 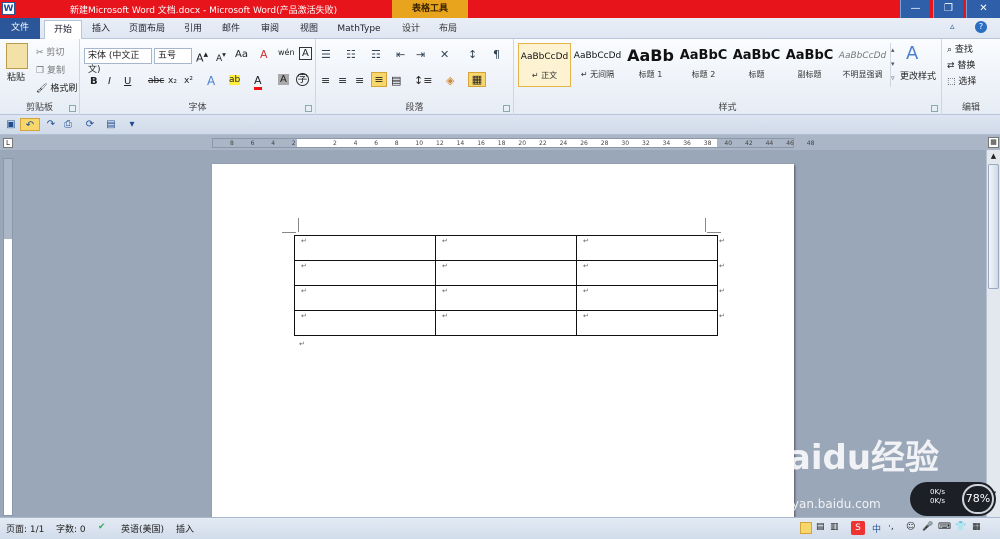 What do you see at coordinates (477, 79) in the screenshot?
I see `borders-icon: ▦` at bounding box center [477, 79].